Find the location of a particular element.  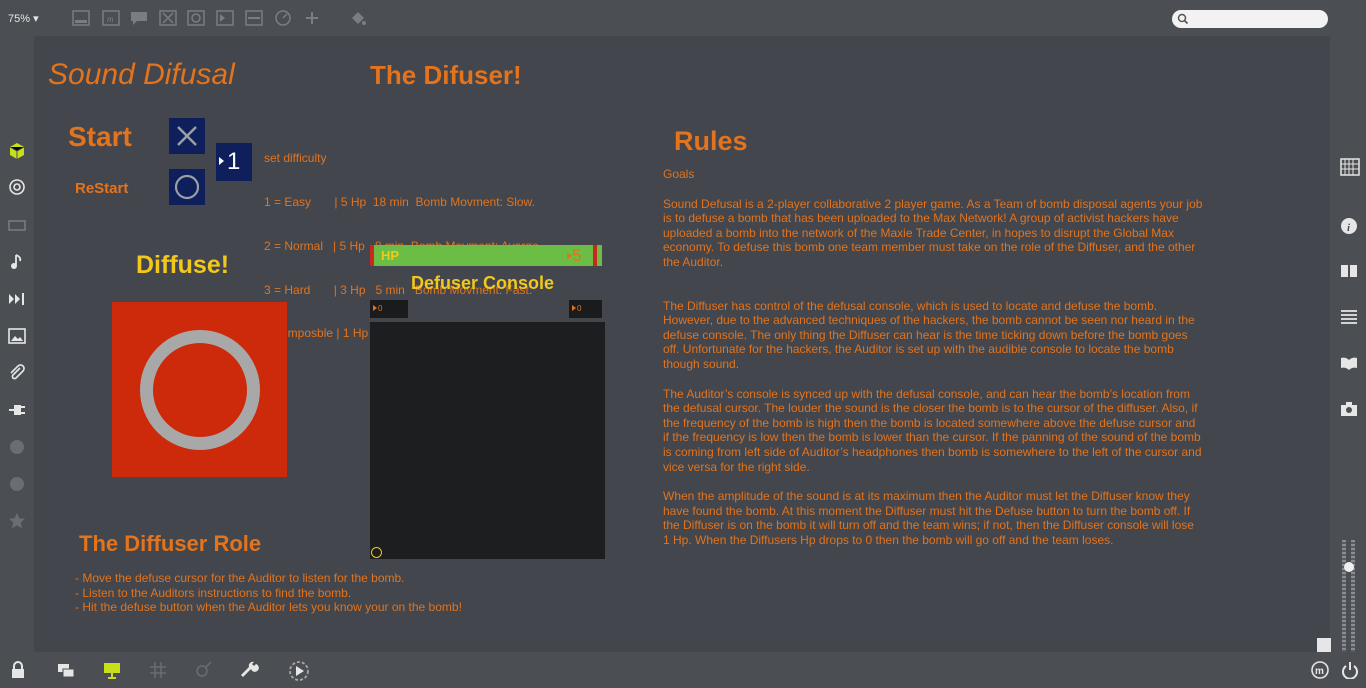

snap-icon is located at coordinates (204, 670).